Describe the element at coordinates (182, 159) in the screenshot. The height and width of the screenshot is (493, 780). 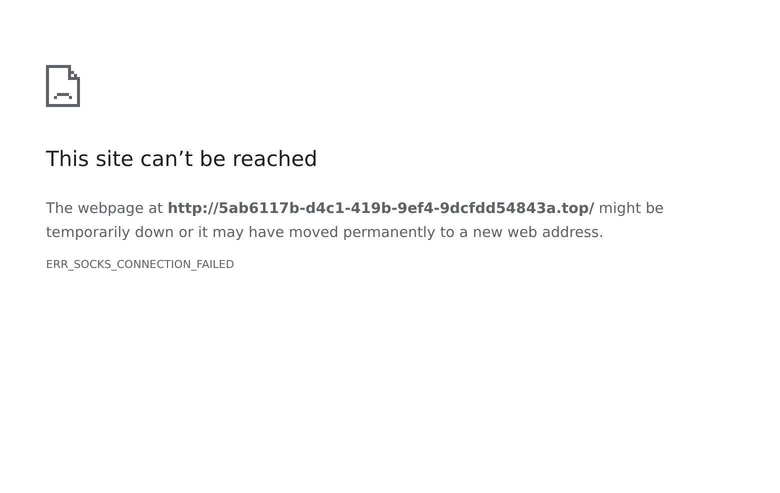
I see `error-heading: This site can’t be reached` at that location.